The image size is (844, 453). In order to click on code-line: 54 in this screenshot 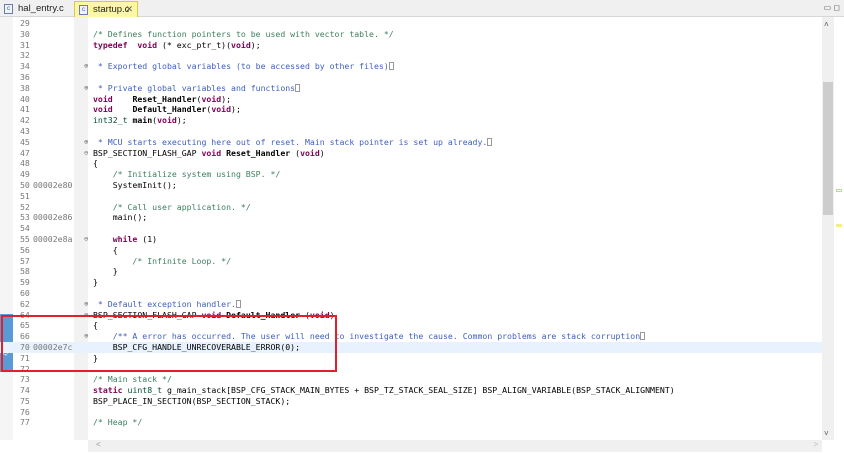, I will do `click(411, 228)`.